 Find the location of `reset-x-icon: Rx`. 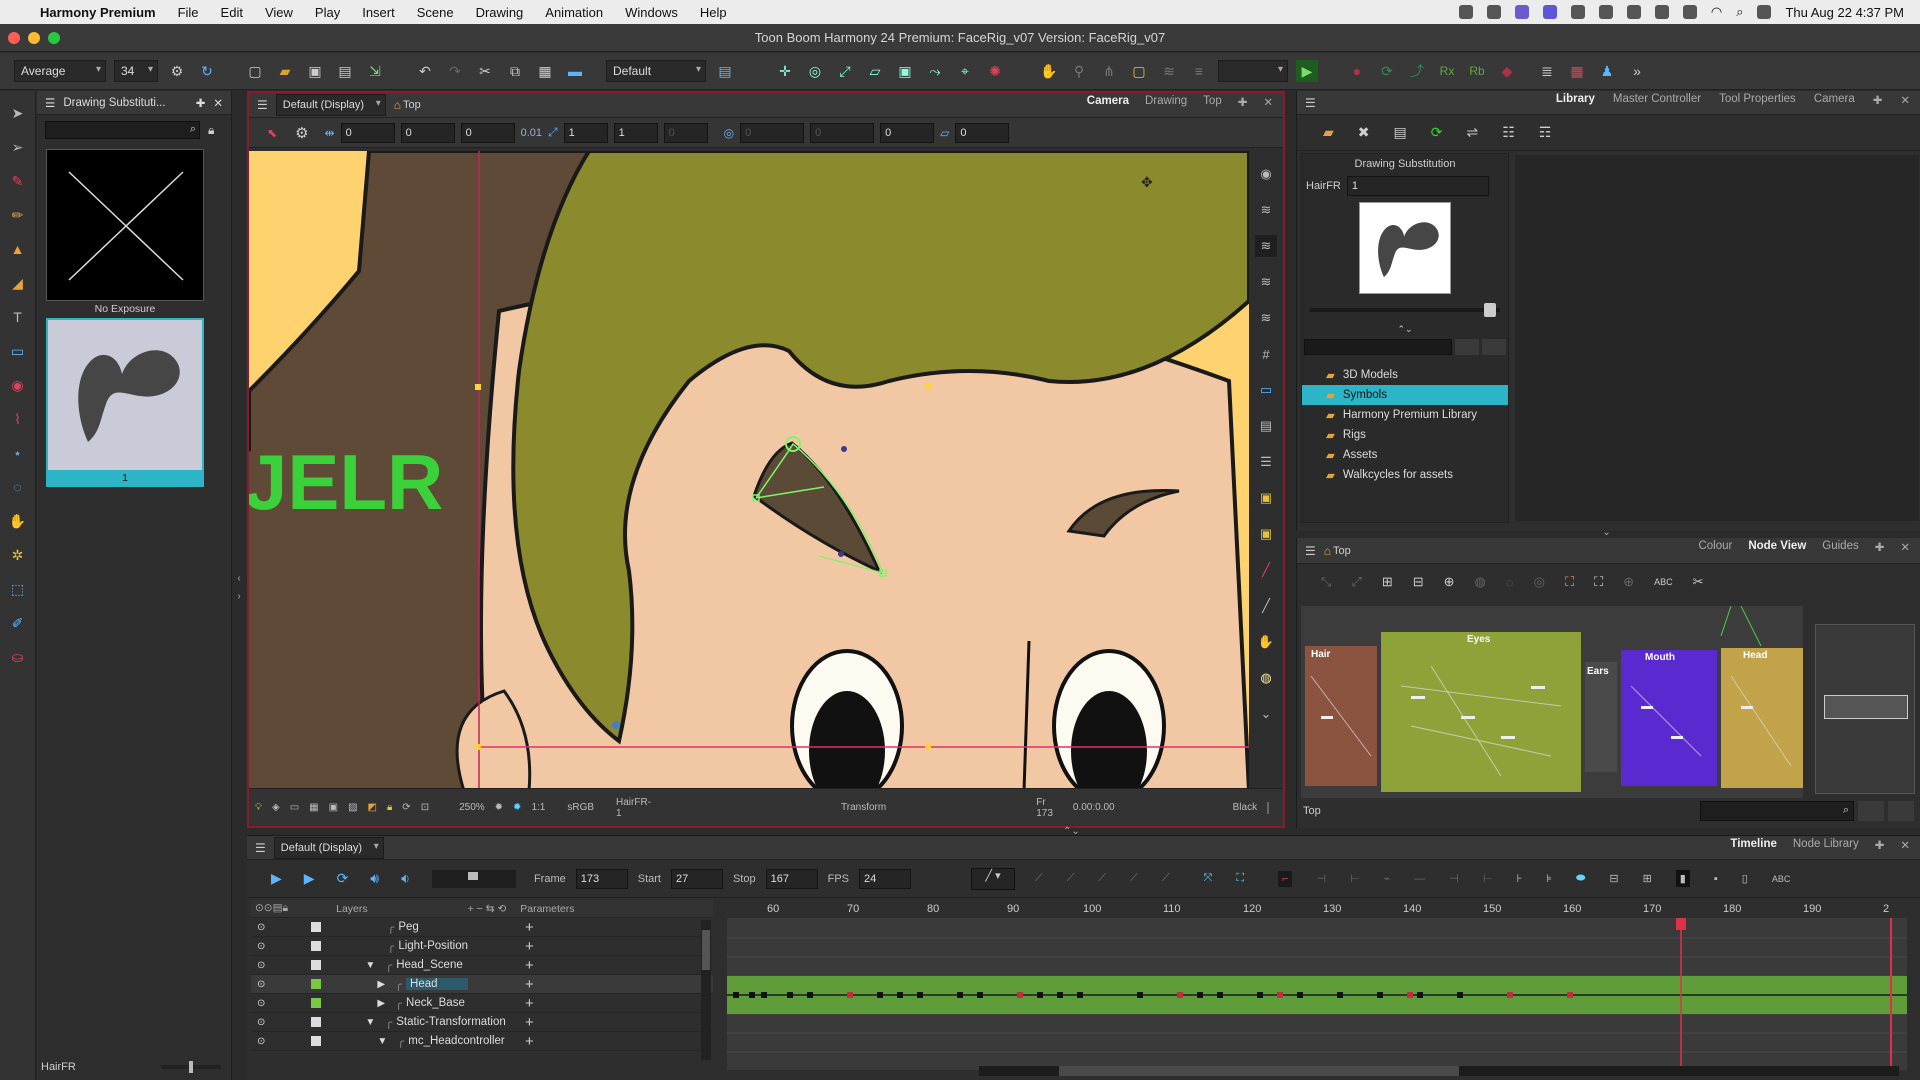

reset-x-icon: Rx is located at coordinates (1447, 71).